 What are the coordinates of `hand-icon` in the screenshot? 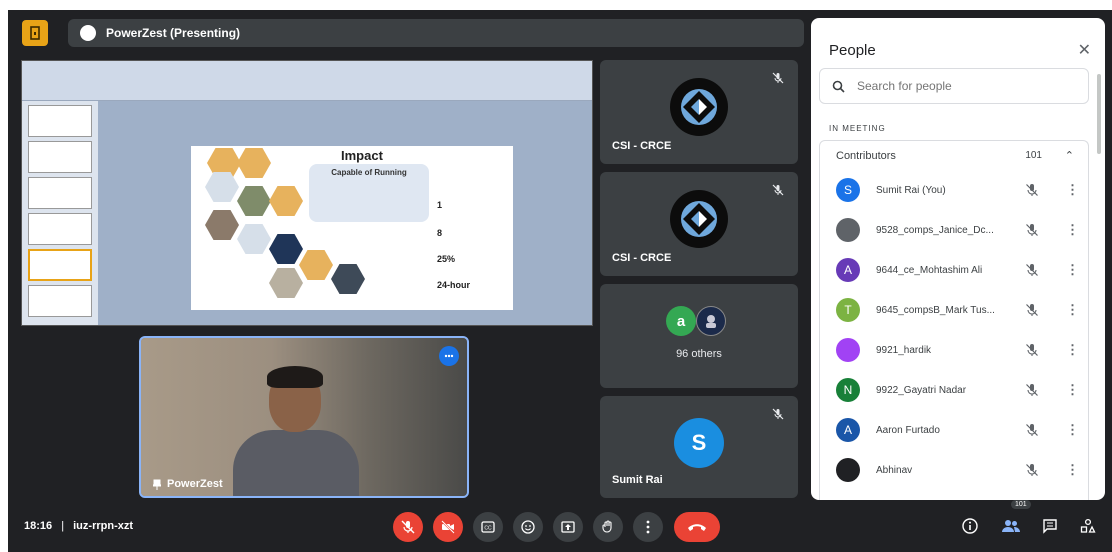 It's located at (607, 526).